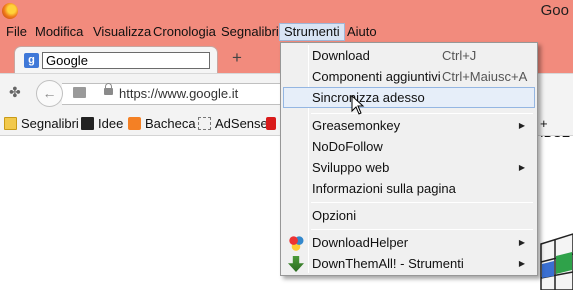  I want to click on menu-item-label: NoDoFollow, so click(347, 146).